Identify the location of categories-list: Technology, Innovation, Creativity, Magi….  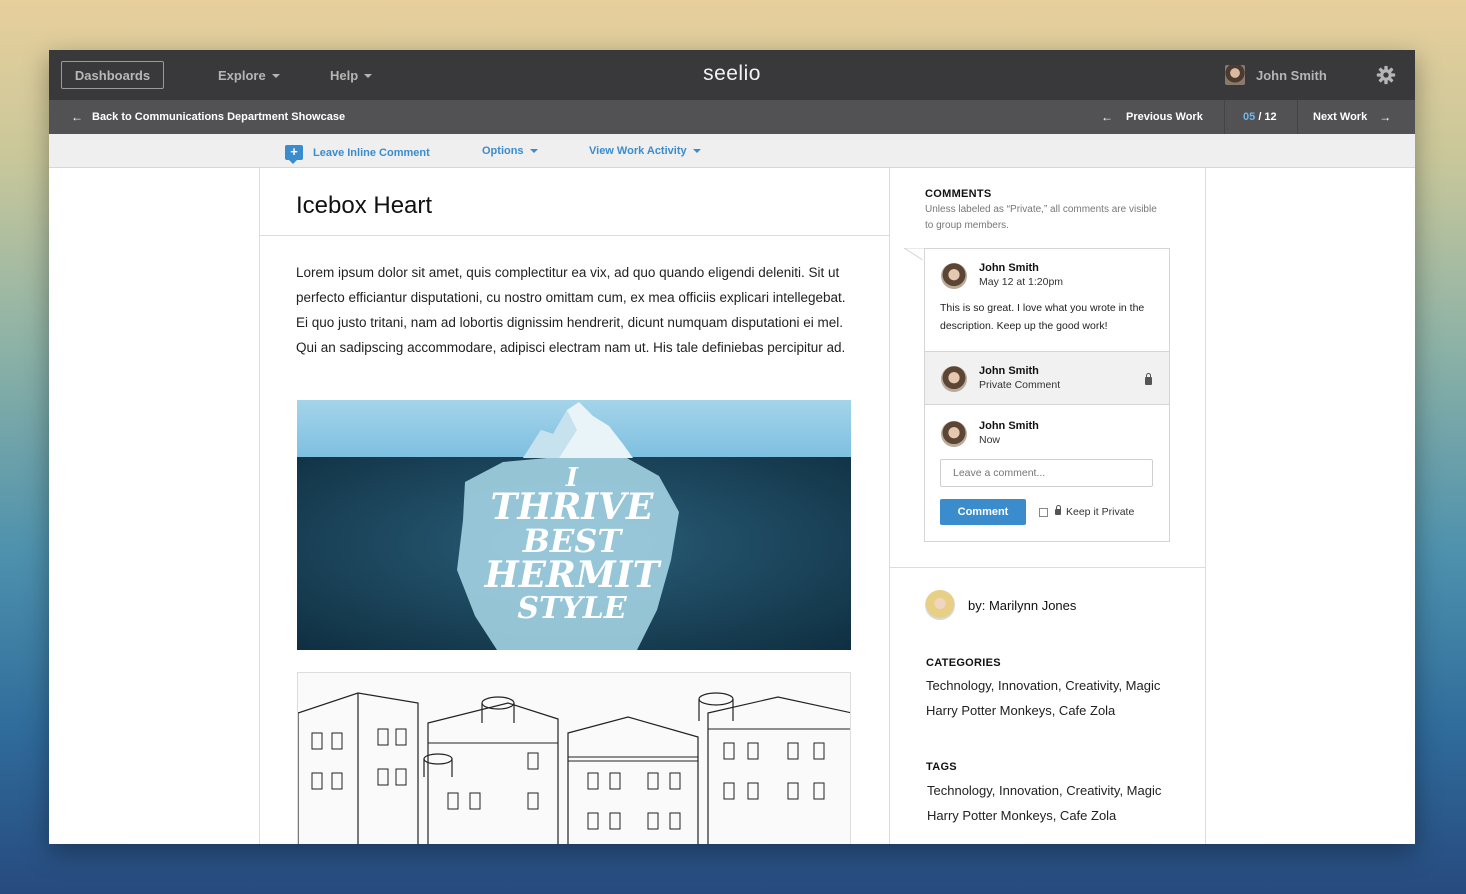
(1043, 698).